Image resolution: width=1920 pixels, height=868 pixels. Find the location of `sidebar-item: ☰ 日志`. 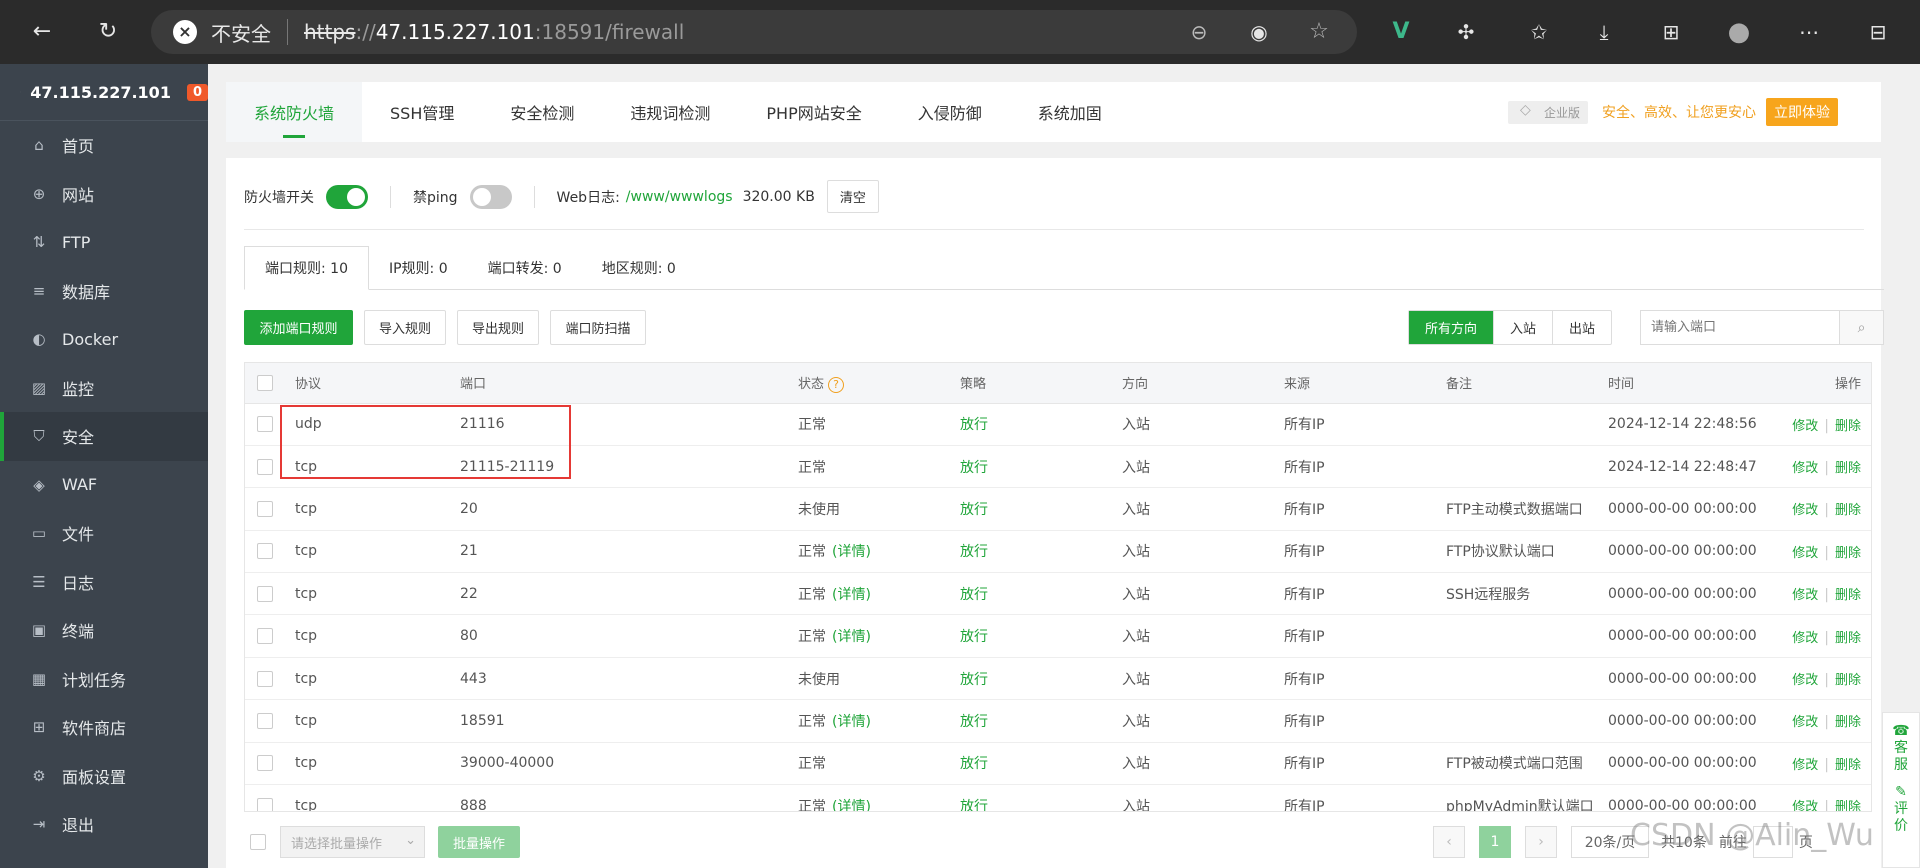

sidebar-item: ☰ 日志 is located at coordinates (104, 582).